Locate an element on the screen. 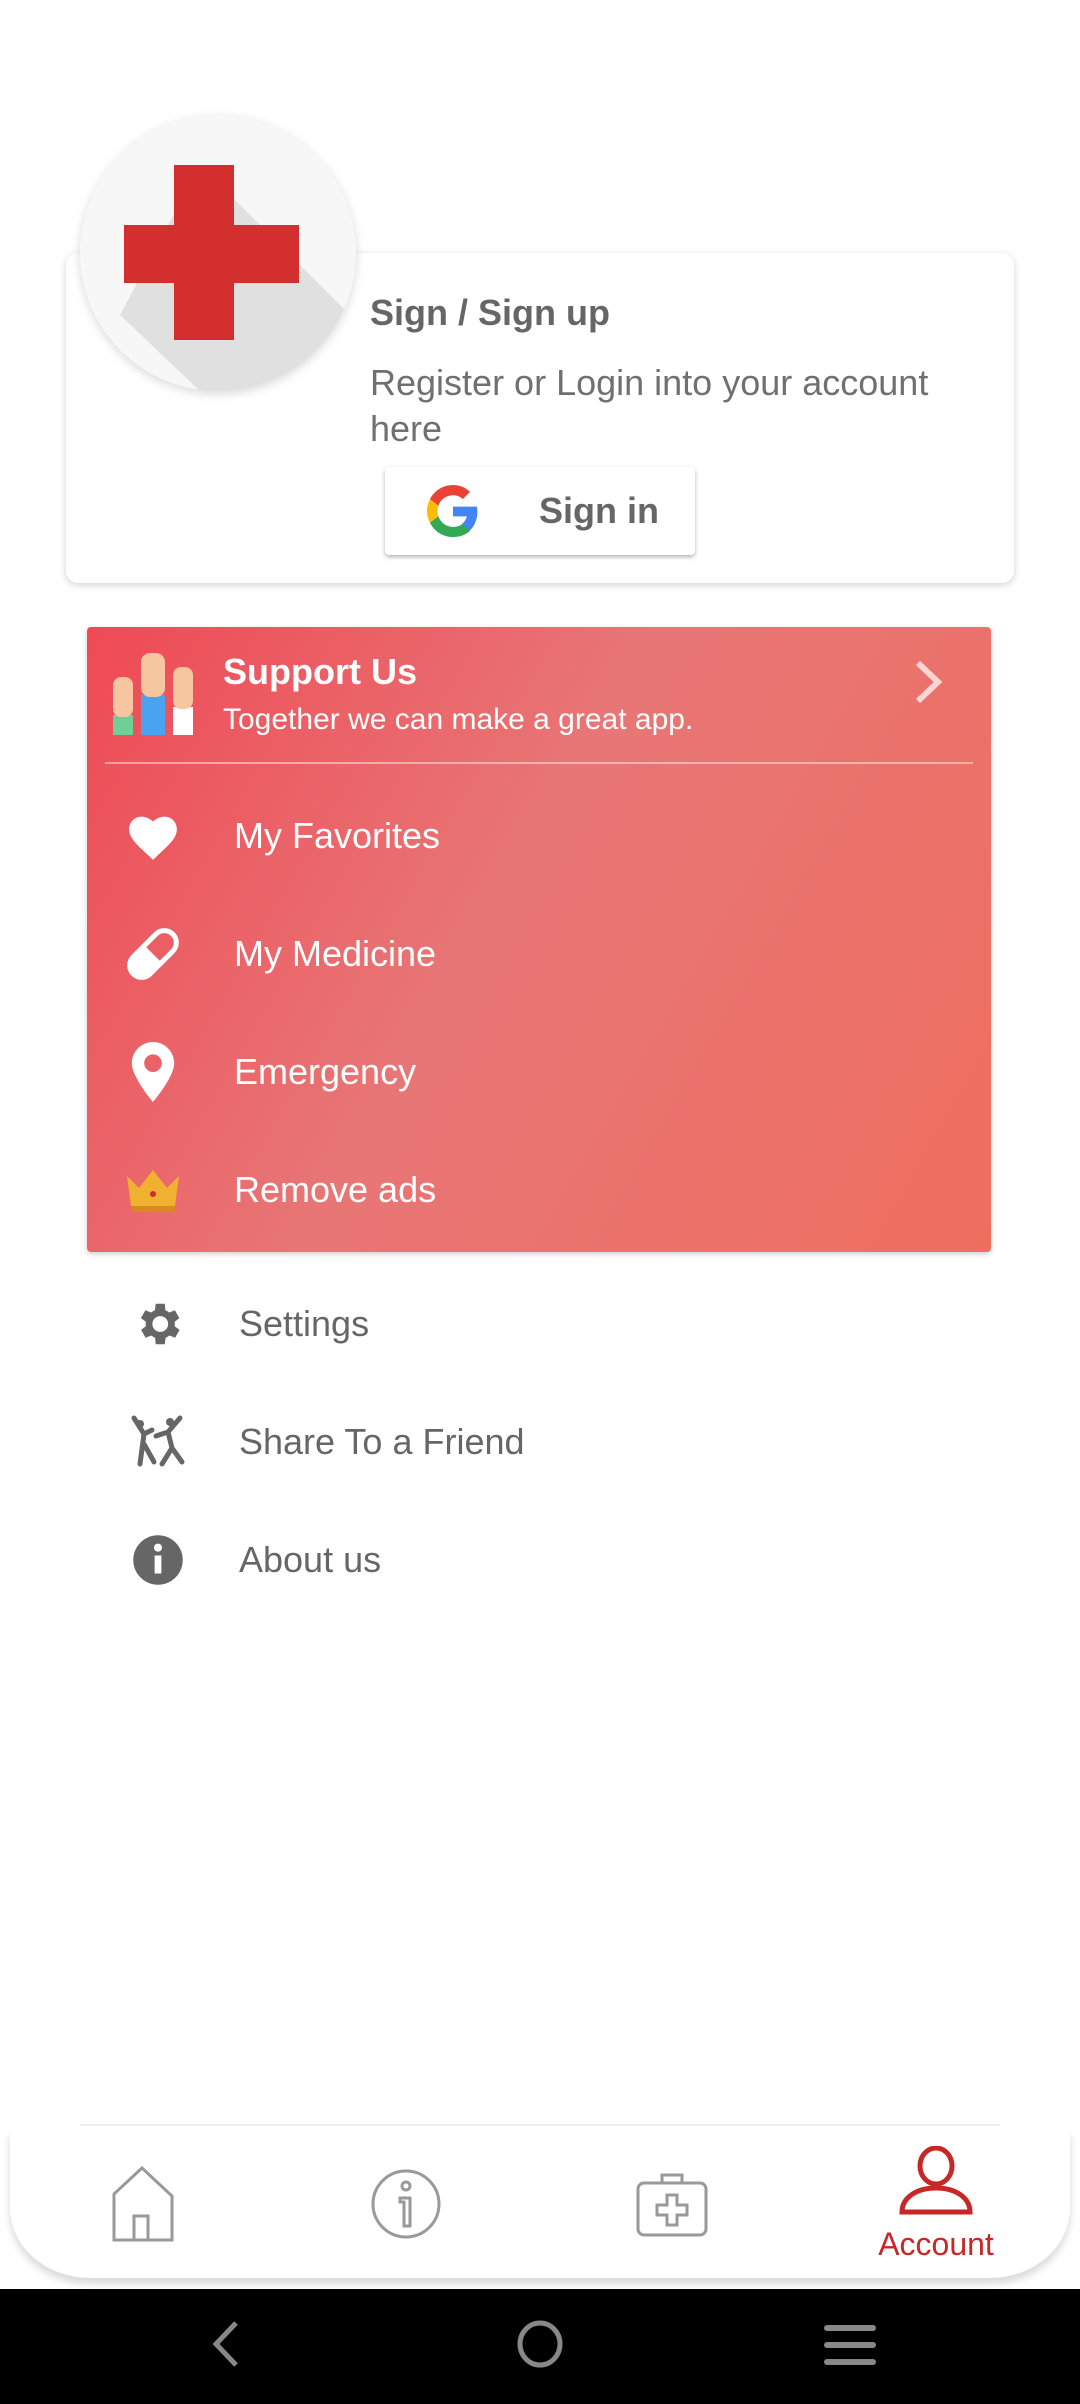  panel-item-medicine: My Medicine is located at coordinates (539, 954).